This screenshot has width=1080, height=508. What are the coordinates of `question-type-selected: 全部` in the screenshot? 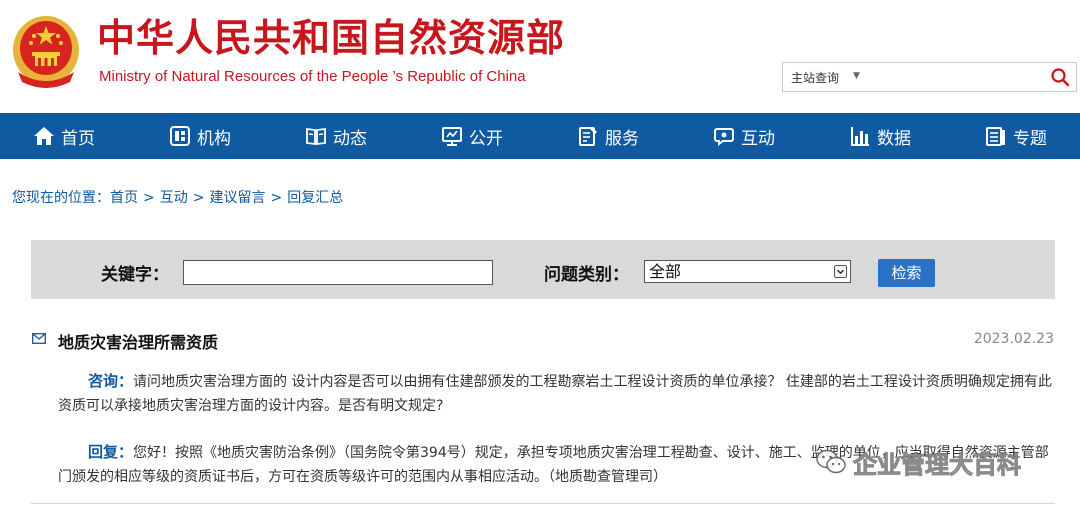 It's located at (665, 271).